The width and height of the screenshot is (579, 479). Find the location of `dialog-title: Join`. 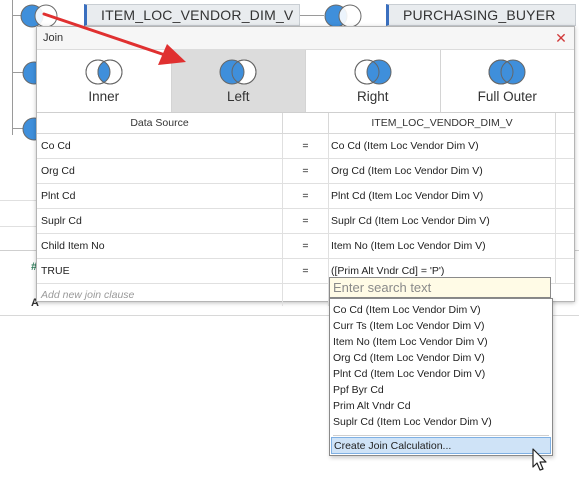

dialog-title: Join is located at coordinates (53, 38).